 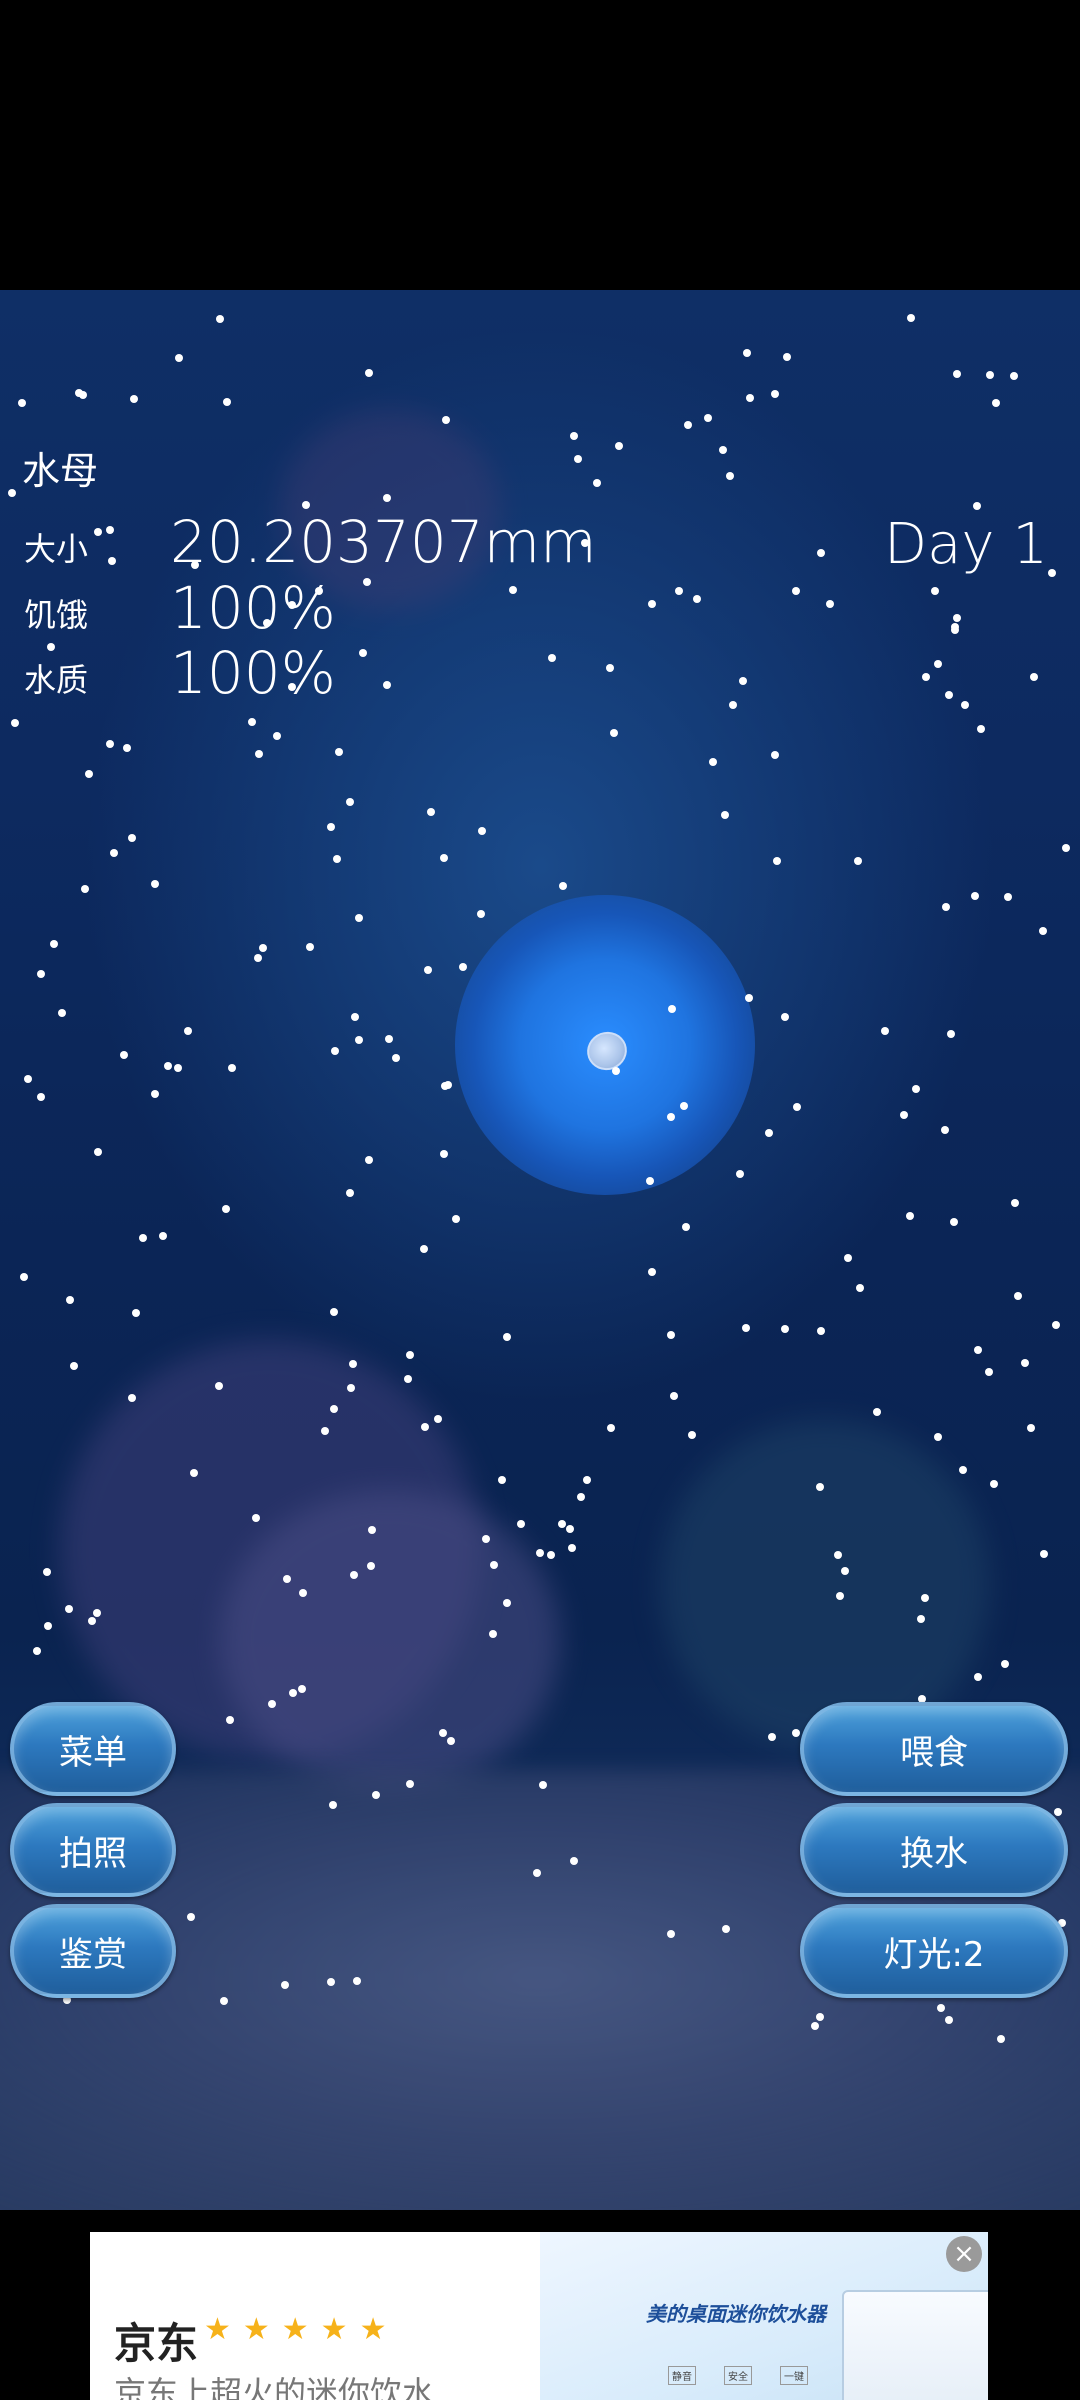 I want to click on ad-brand: 京东, so click(x=156, y=2343).